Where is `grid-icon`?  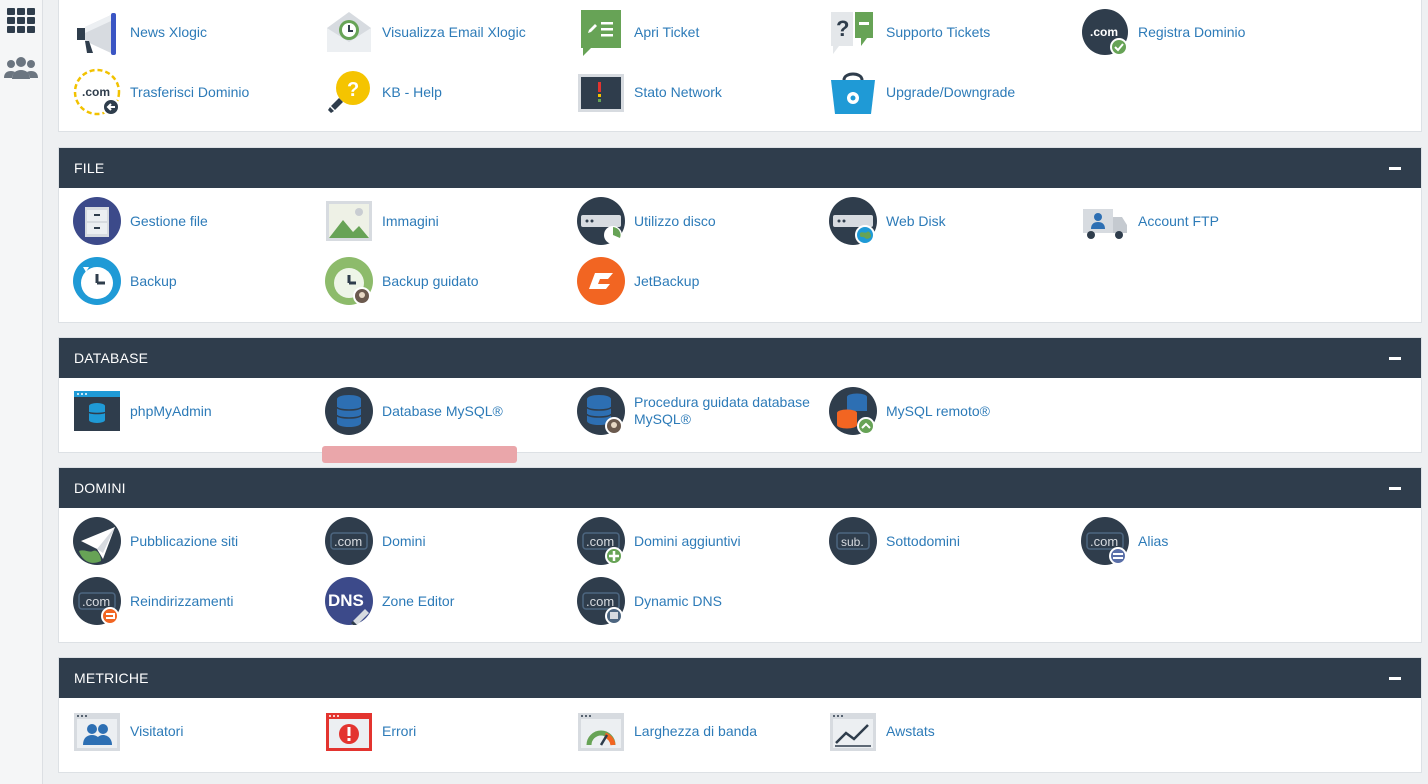 grid-icon is located at coordinates (21, 20).